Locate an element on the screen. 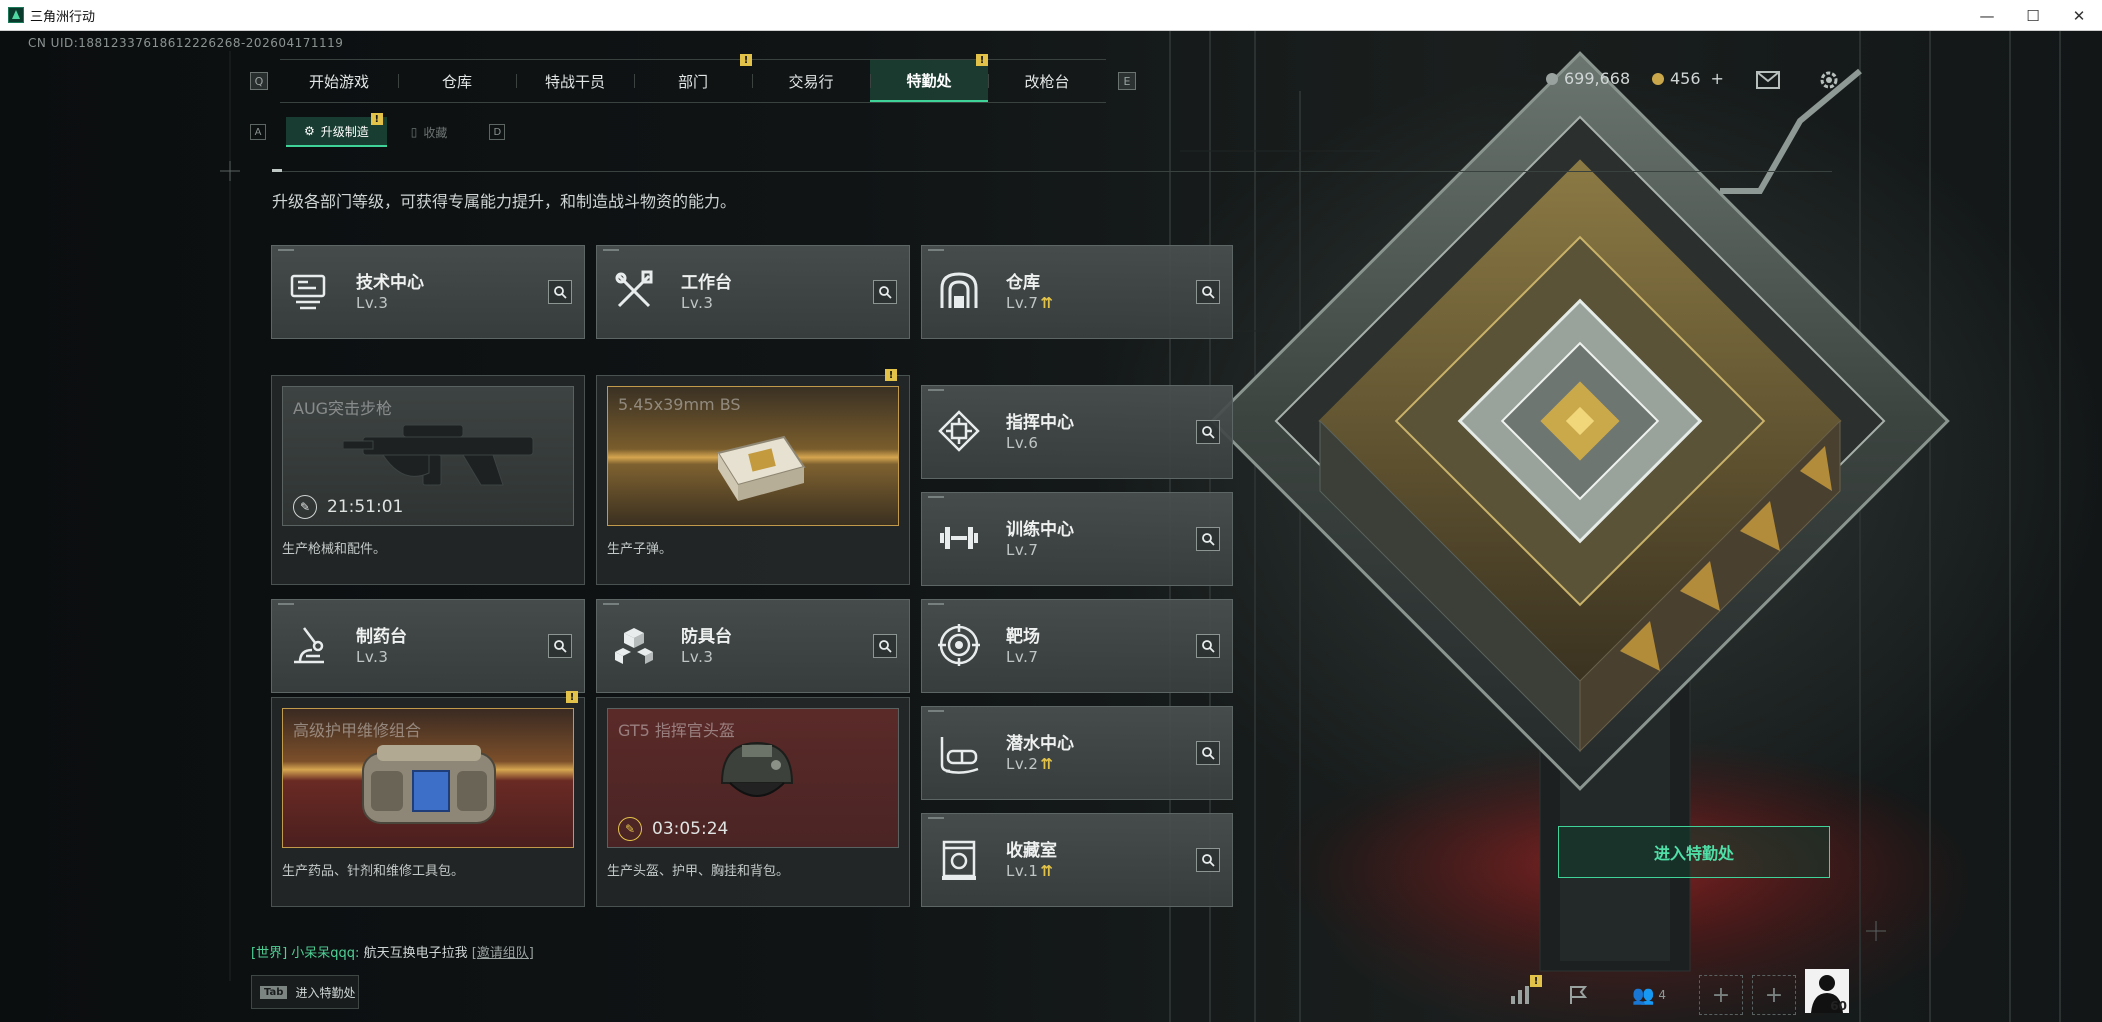 The height and width of the screenshot is (1022, 2102). facility-name: 收藏室 is located at coordinates (1031, 851).